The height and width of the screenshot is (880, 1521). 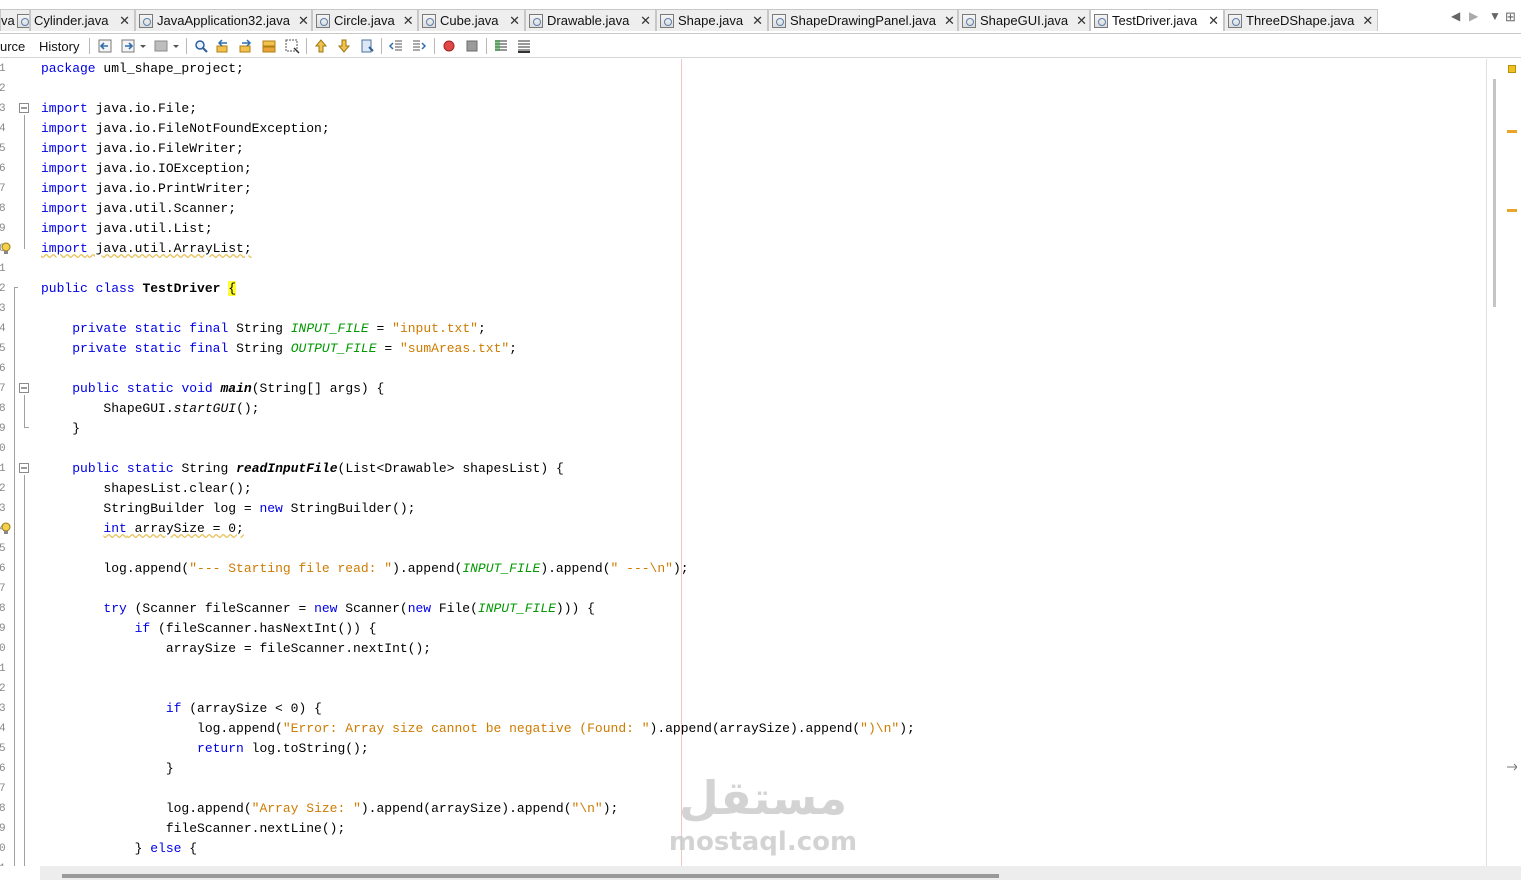 What do you see at coordinates (246, 46) in the screenshot?
I see `find-next-icon` at bounding box center [246, 46].